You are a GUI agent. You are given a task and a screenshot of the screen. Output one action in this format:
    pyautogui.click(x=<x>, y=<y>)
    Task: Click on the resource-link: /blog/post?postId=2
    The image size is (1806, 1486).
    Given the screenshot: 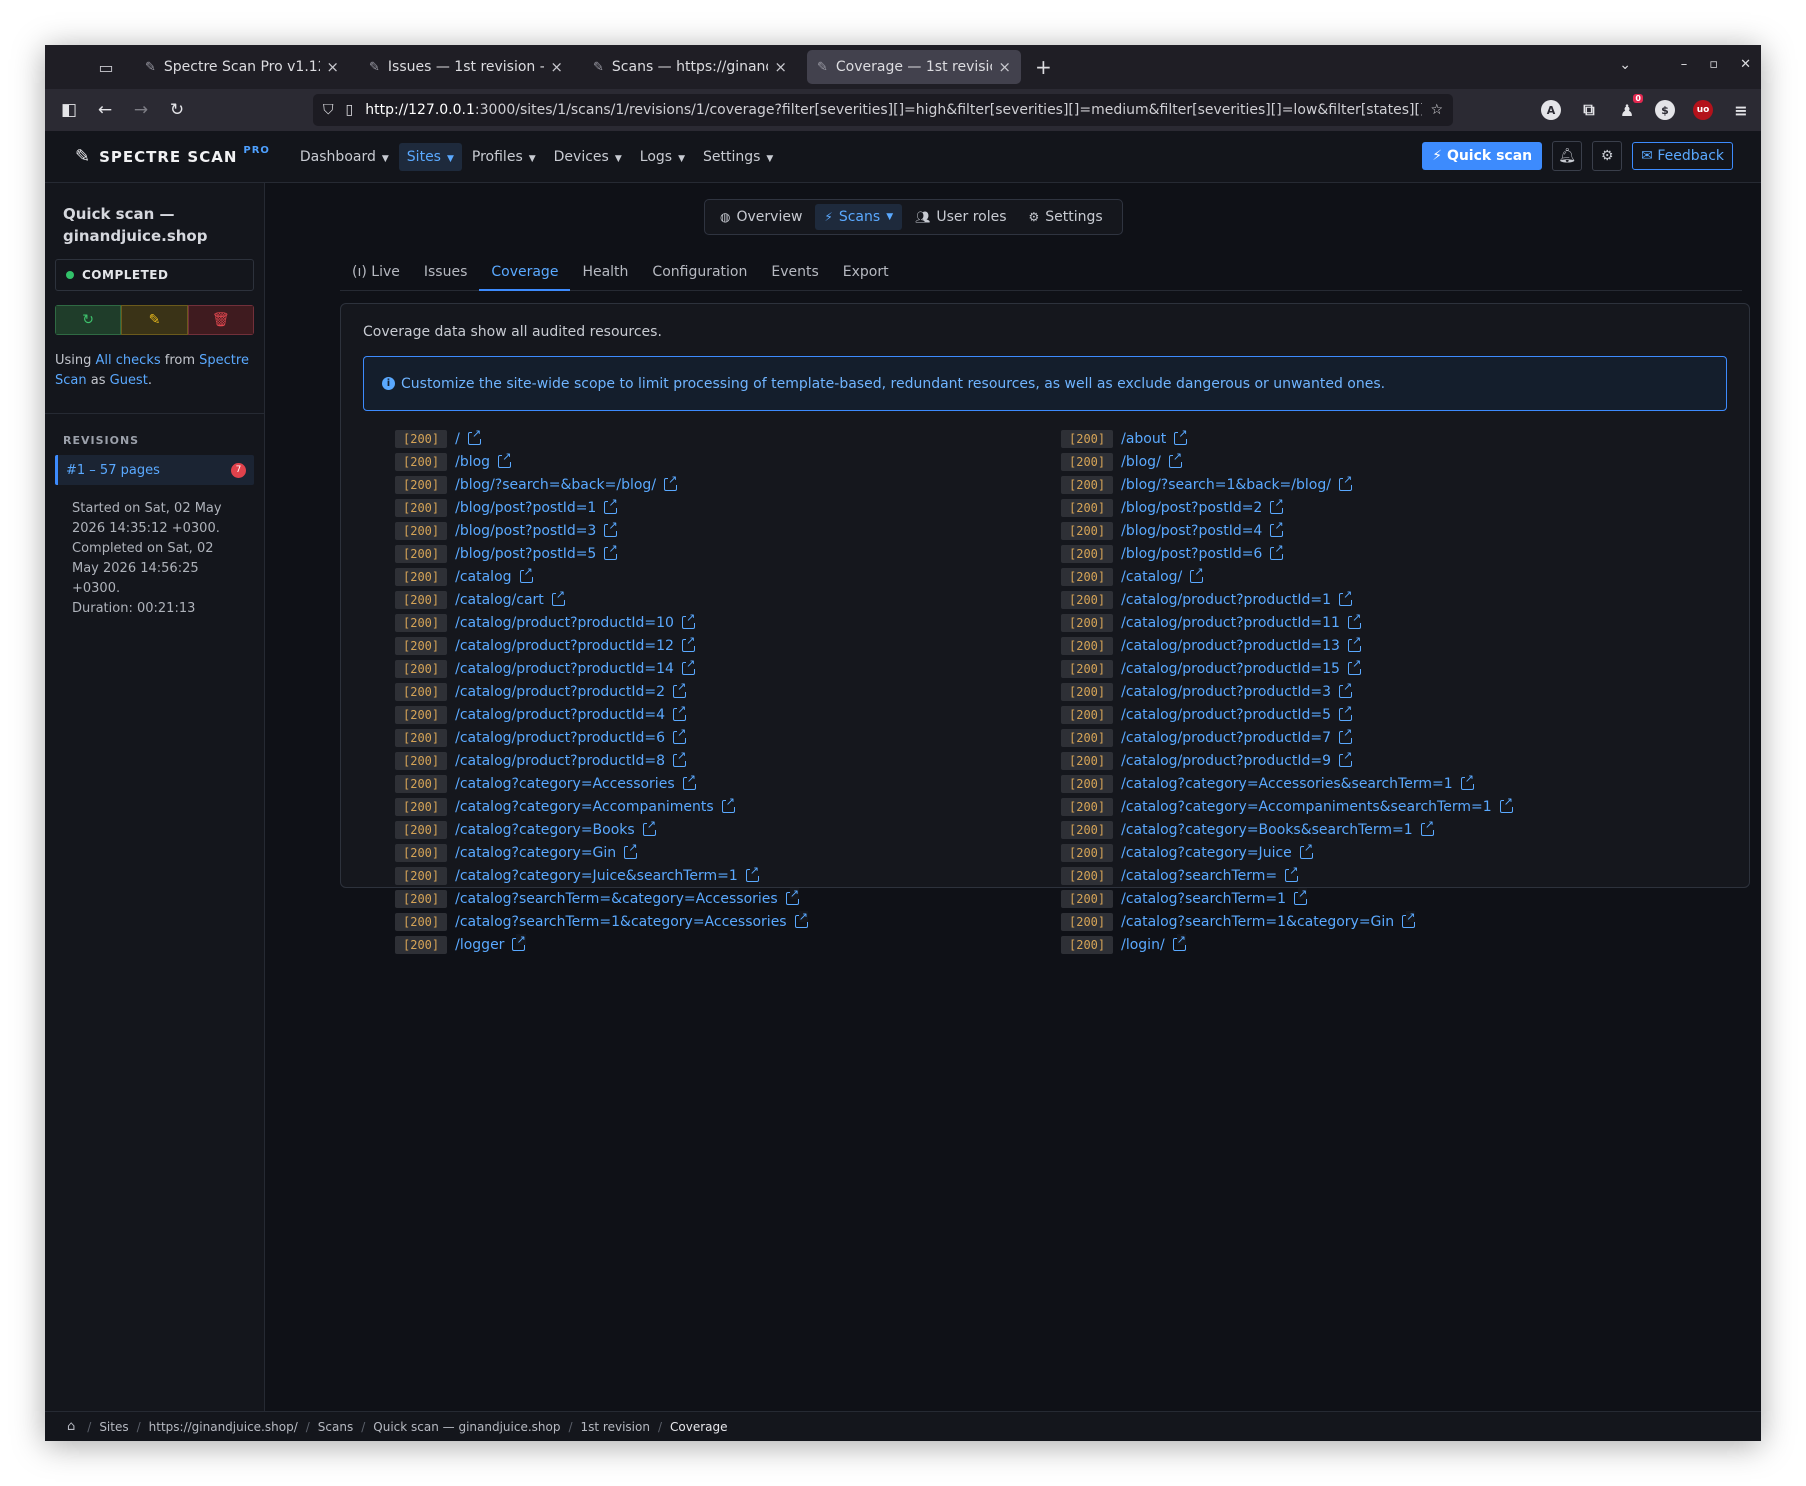 What is the action you would take?
    pyautogui.click(x=1191, y=508)
    